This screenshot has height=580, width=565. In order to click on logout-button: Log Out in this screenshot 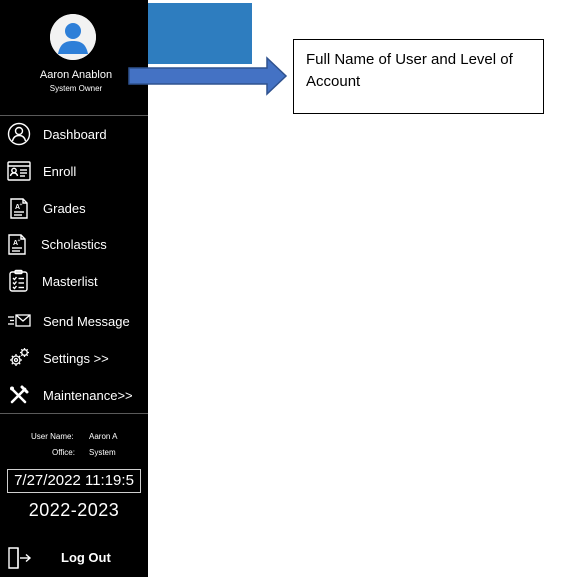, I will do `click(74, 558)`.